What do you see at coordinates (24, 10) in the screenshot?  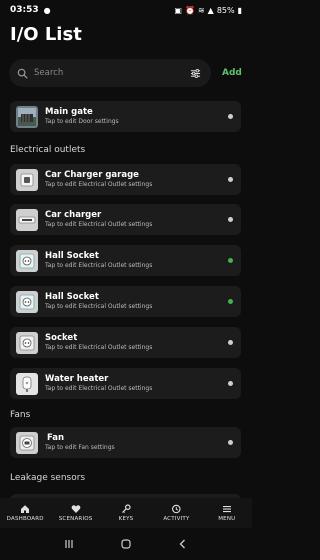 I see `status-time: 03:53` at bounding box center [24, 10].